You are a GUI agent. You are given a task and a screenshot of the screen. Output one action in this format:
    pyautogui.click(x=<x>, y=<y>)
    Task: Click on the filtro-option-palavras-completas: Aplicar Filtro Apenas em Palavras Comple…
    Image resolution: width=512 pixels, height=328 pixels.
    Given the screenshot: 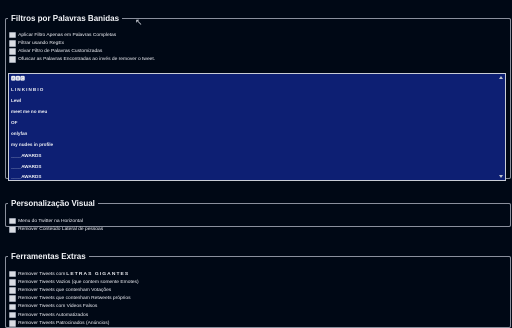 What is the action you would take?
    pyautogui.click(x=82, y=35)
    